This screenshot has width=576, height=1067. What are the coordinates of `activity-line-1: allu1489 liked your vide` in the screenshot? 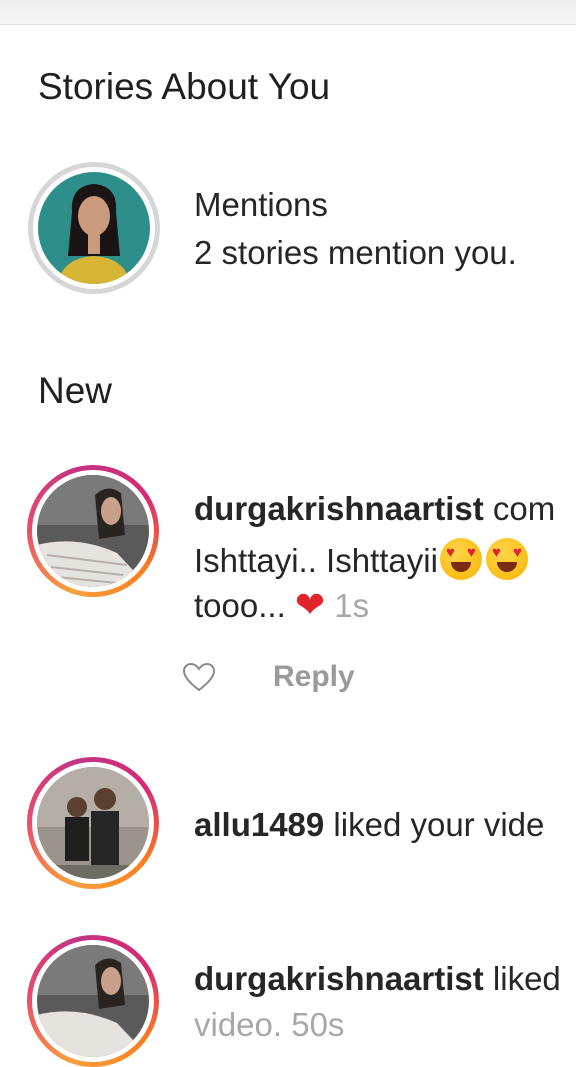 It's located at (369, 825).